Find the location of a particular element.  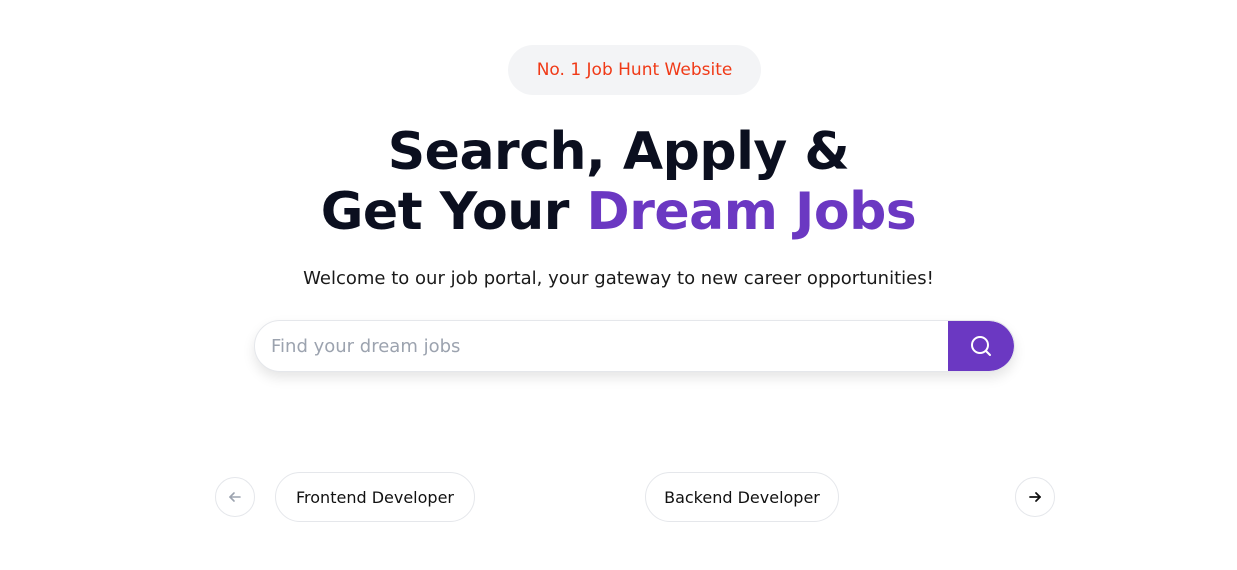

carousel-next-button is located at coordinates (1035, 497).